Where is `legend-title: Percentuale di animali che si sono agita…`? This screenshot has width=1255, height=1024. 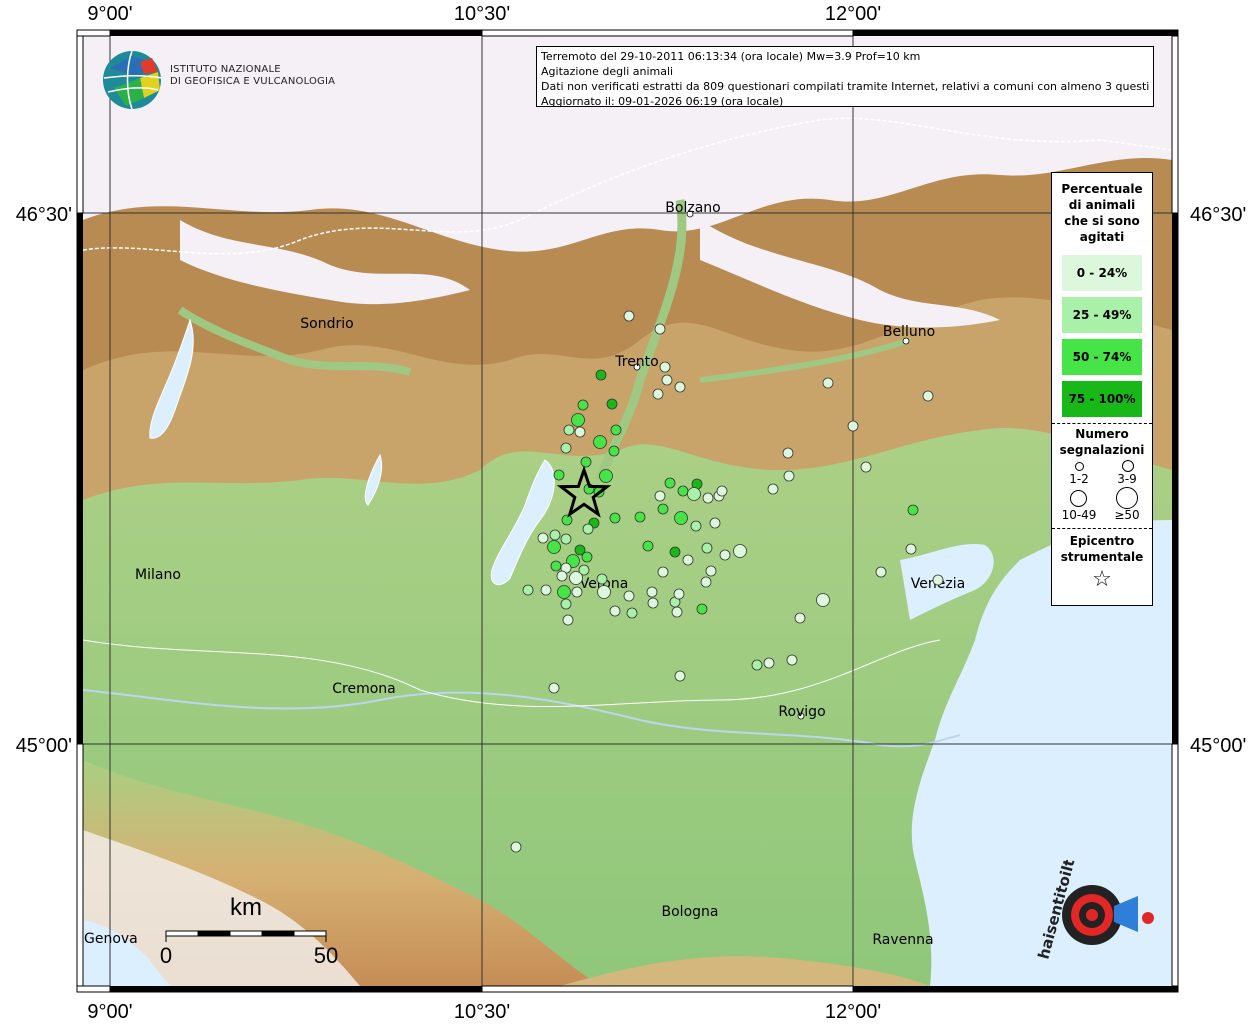 legend-title: Percentuale di animali che si sono agita… is located at coordinates (1102, 213).